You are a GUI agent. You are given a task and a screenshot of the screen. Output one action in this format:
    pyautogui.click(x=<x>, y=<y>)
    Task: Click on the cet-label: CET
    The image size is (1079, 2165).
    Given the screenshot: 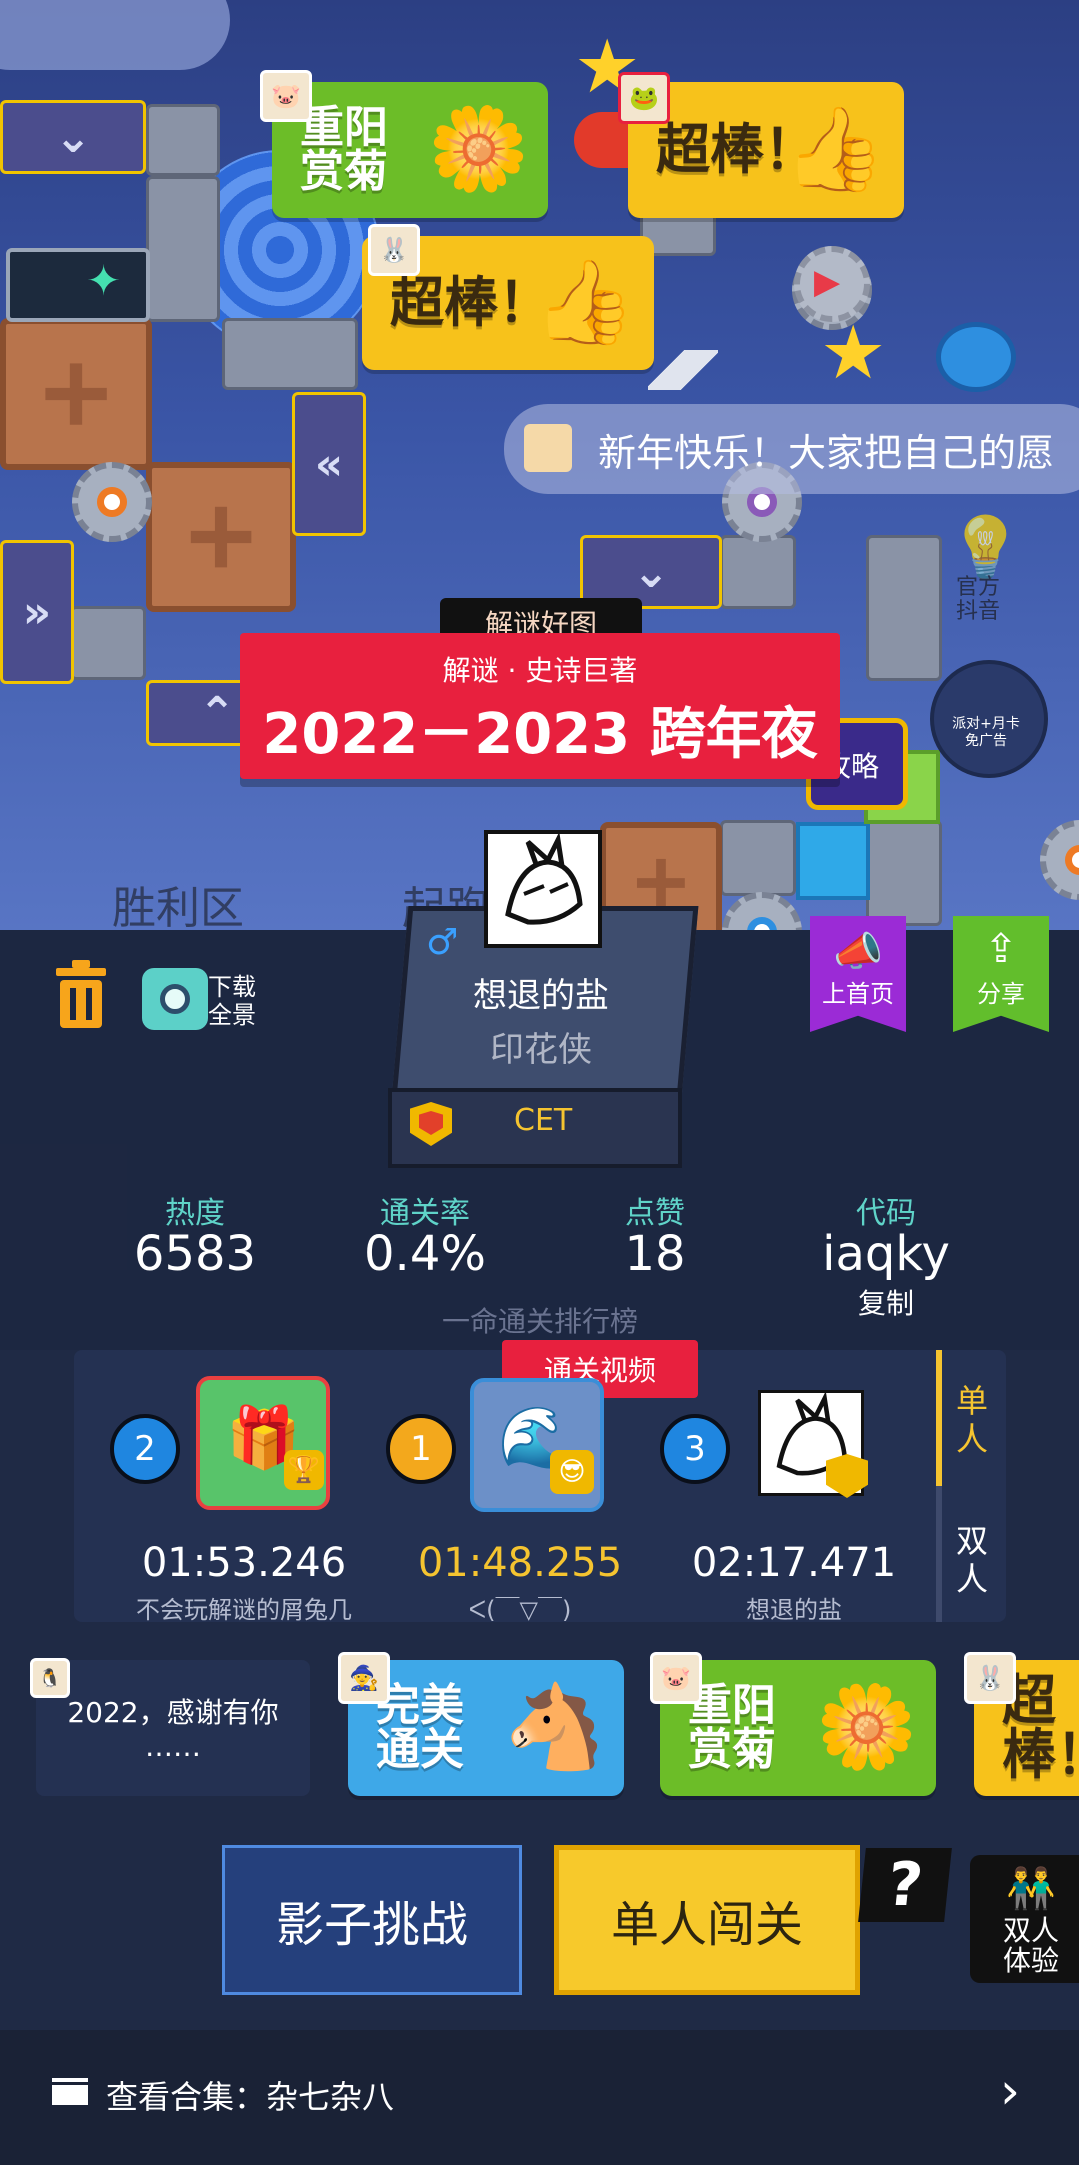 What is the action you would take?
    pyautogui.click(x=543, y=1120)
    